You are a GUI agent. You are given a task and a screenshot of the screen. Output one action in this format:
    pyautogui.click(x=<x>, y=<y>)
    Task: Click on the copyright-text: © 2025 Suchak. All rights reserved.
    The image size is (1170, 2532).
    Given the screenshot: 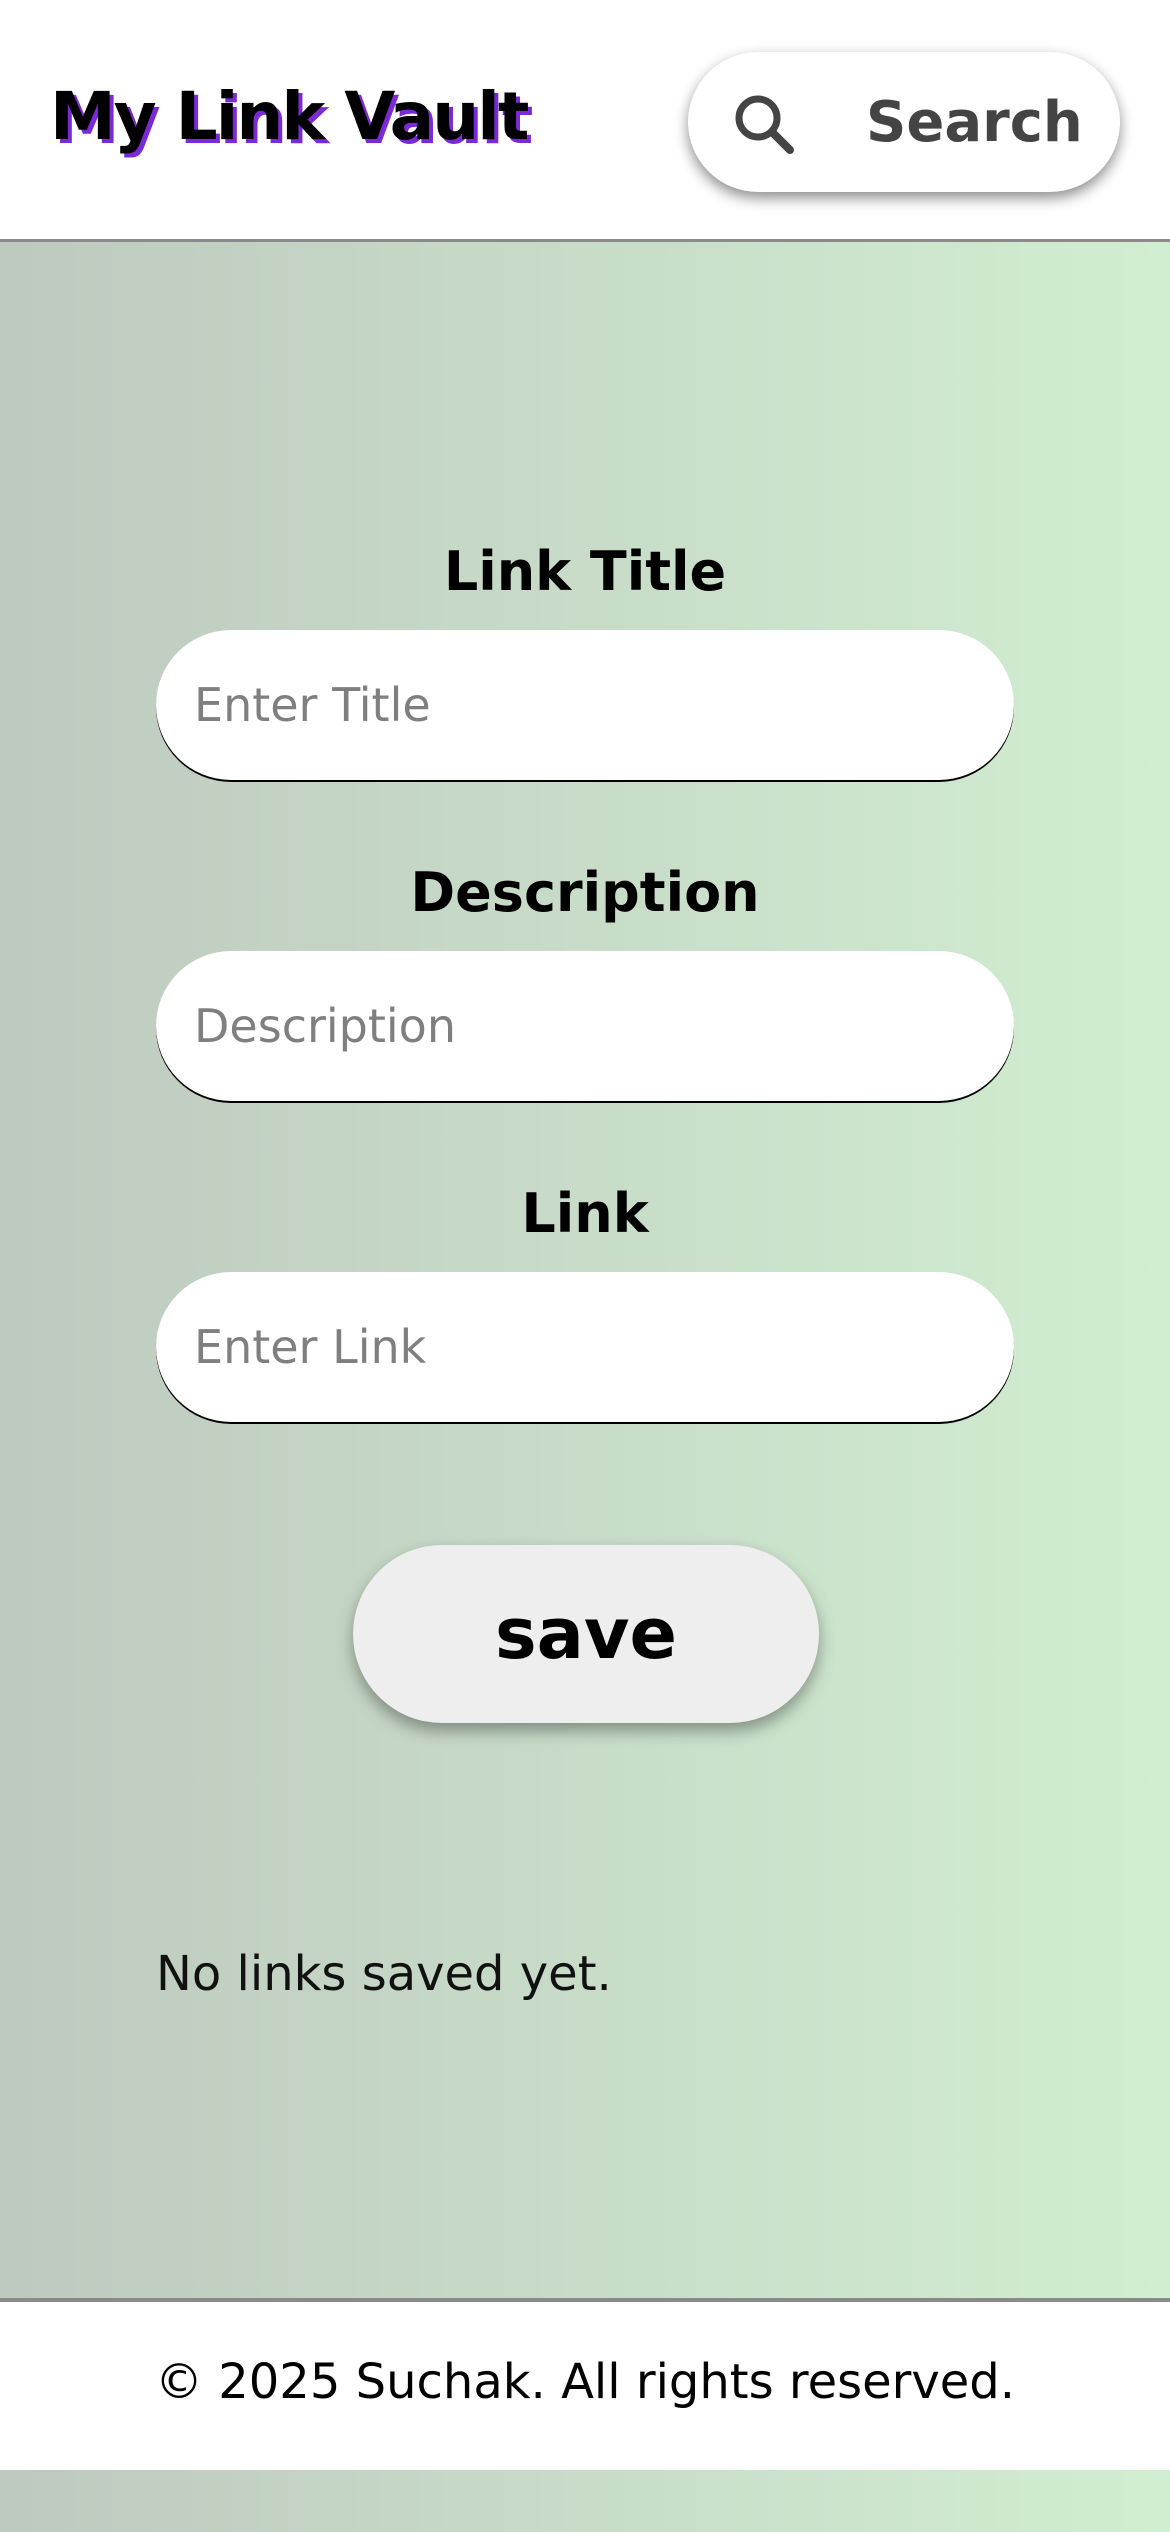 What is the action you would take?
    pyautogui.click(x=585, y=2382)
    